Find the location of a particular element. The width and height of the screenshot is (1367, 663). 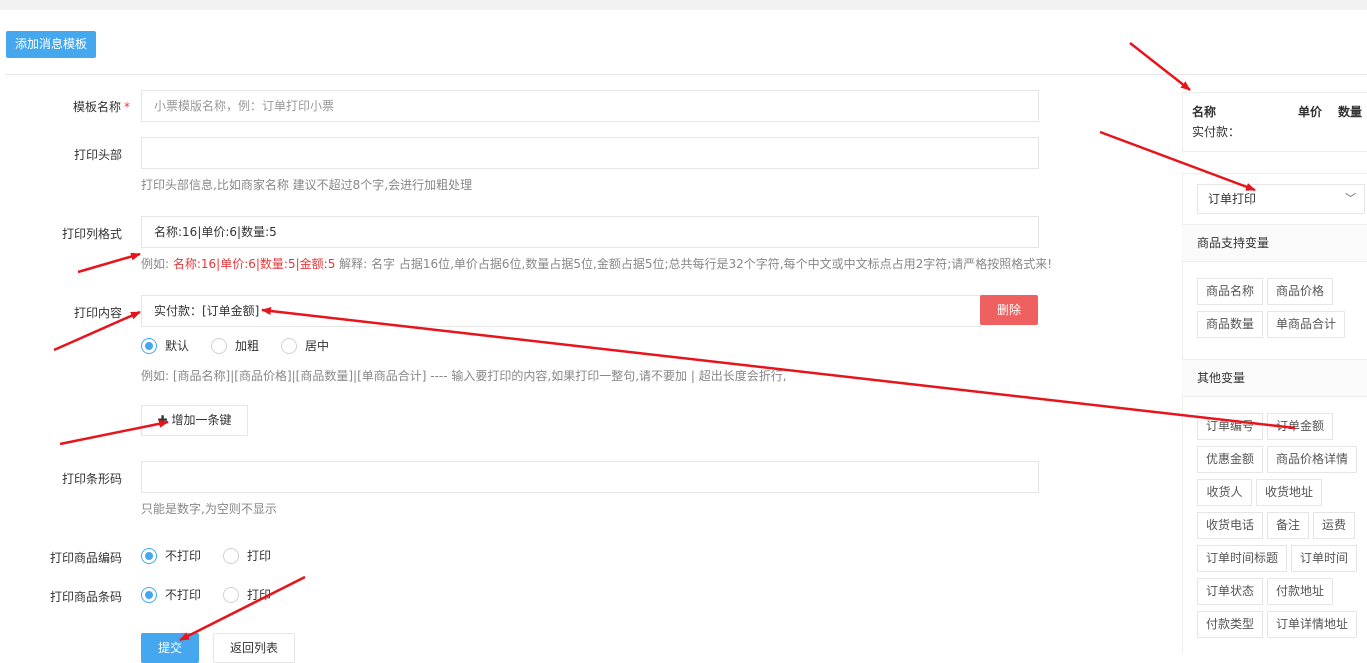

product-barcode-no-print: 不打印 is located at coordinates (171, 594).